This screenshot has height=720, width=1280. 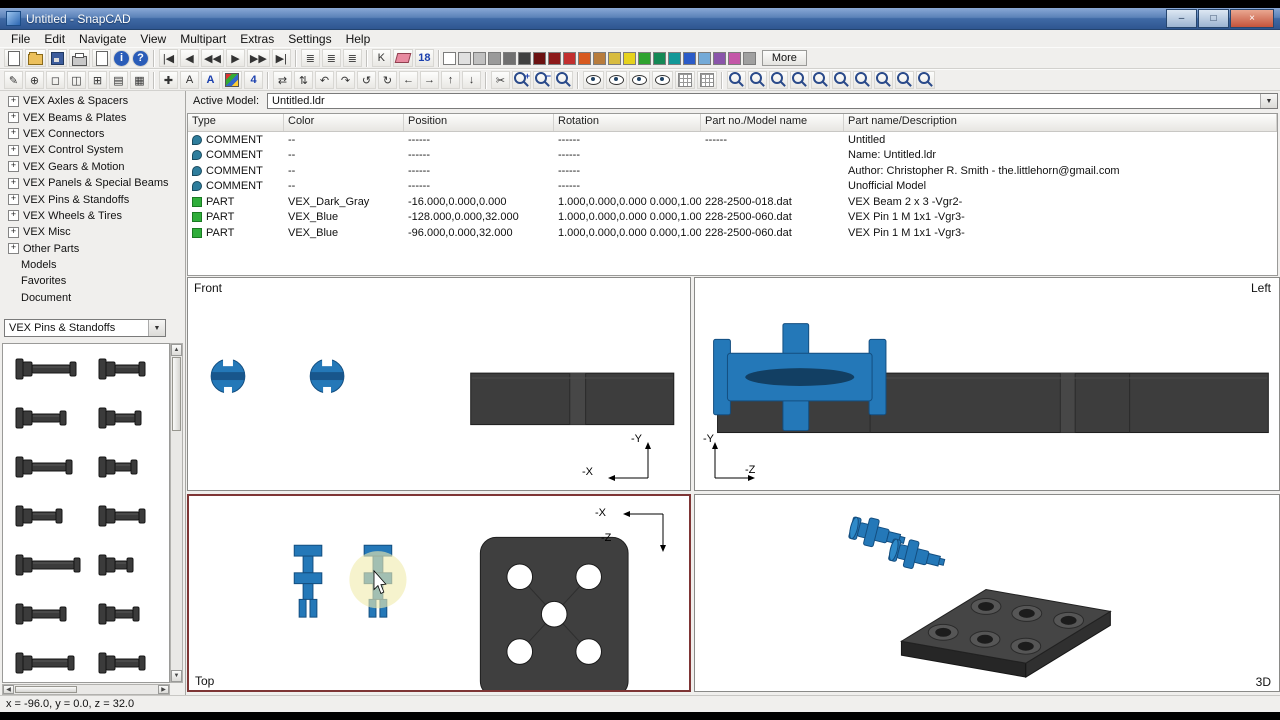 I want to click on viewport-zoom-8-icon, so click(x=883, y=80).